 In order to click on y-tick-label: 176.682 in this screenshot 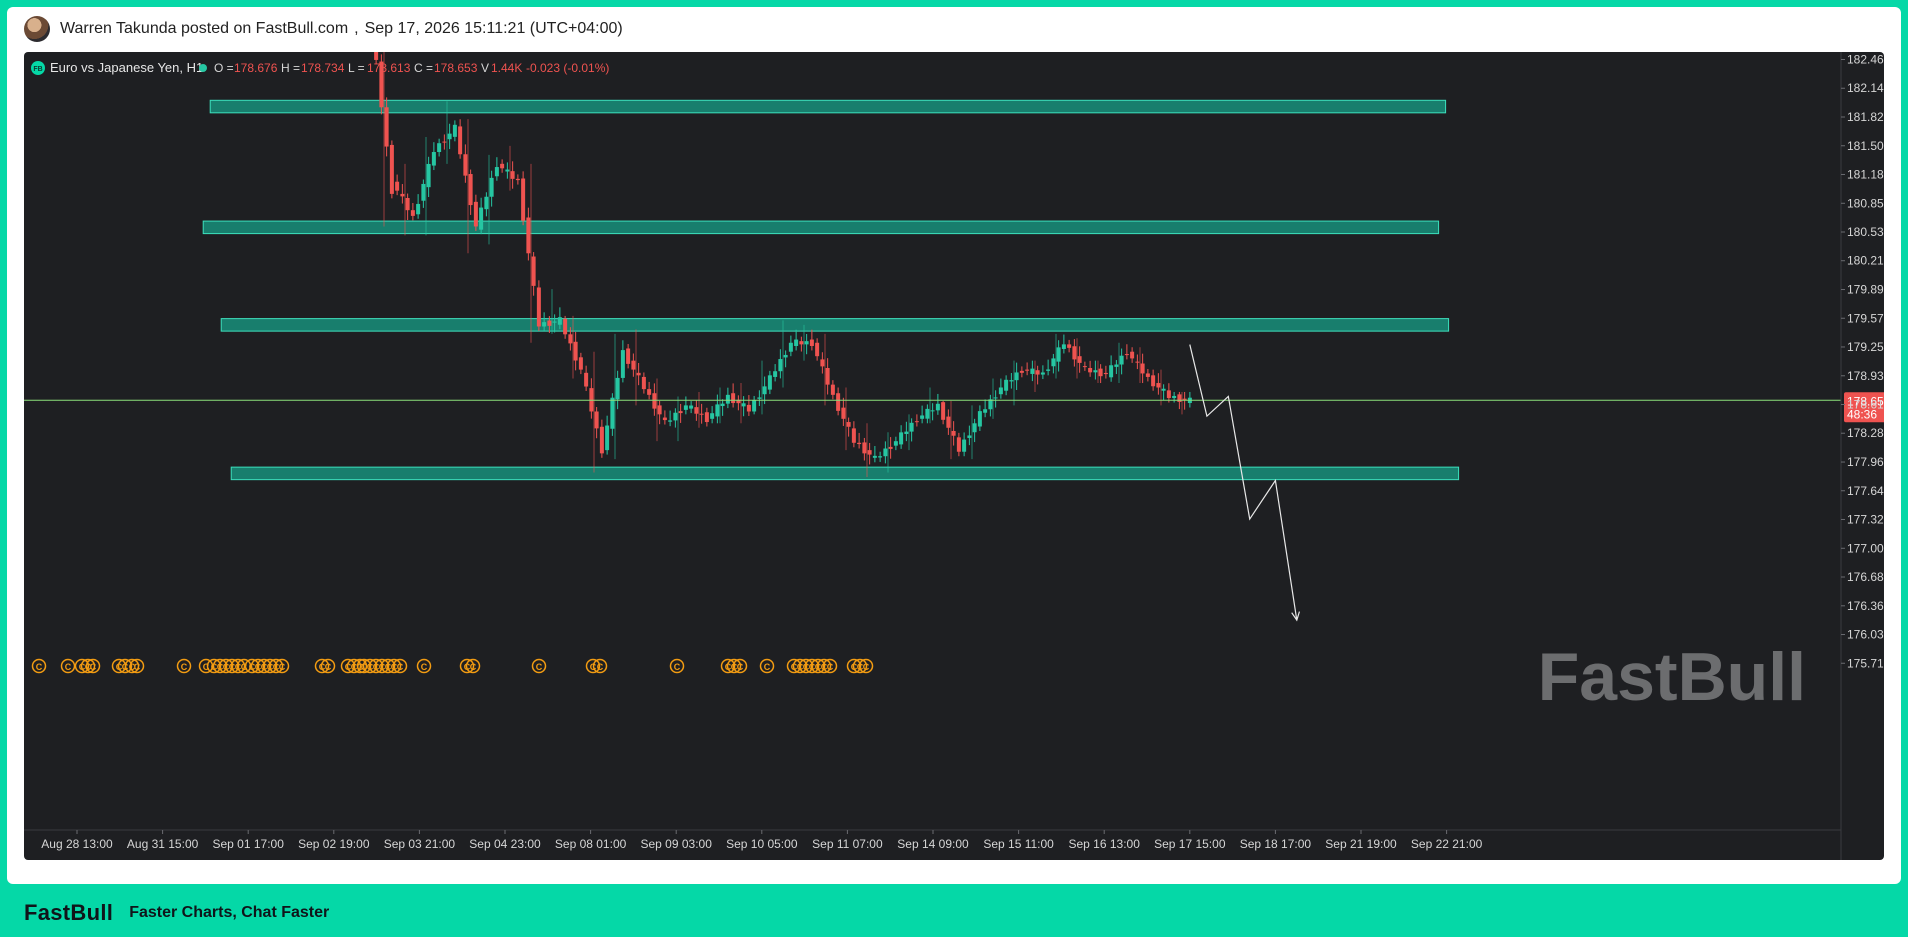, I will do `click(1865, 577)`.